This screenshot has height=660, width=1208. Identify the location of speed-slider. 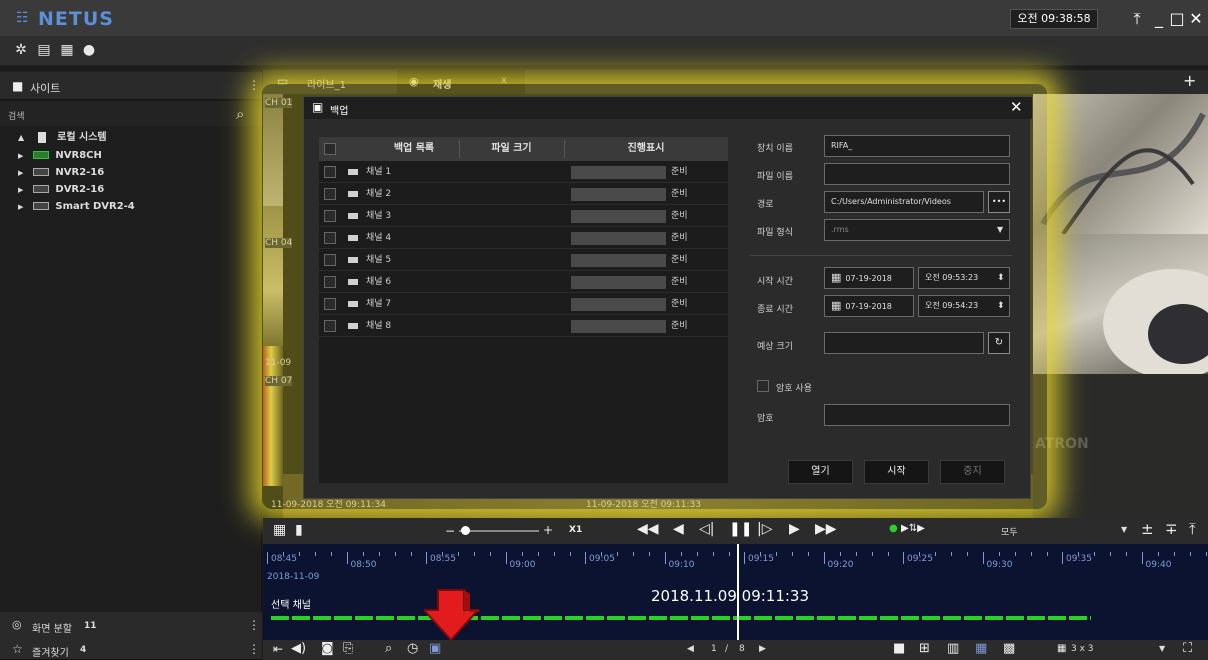
(499, 531).